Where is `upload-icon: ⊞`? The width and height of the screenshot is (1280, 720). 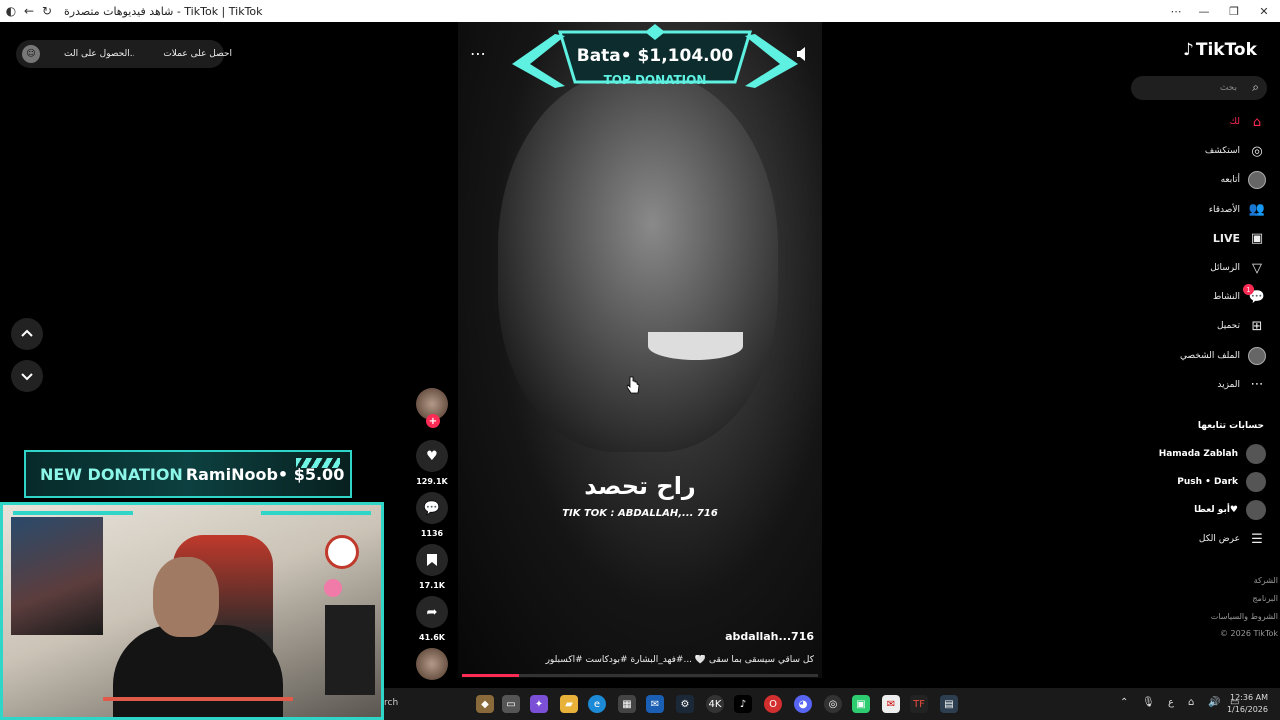 upload-icon: ⊞ is located at coordinates (1257, 326).